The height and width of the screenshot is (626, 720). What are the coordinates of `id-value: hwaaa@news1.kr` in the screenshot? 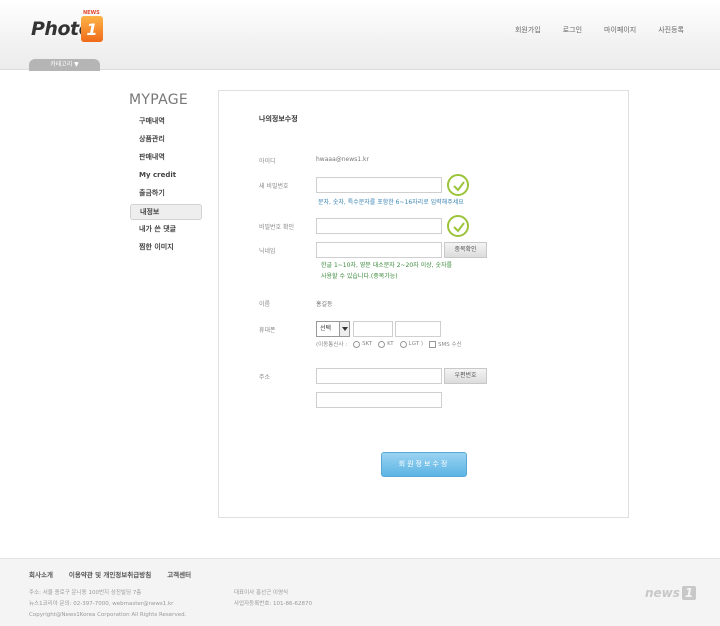 It's located at (342, 159).